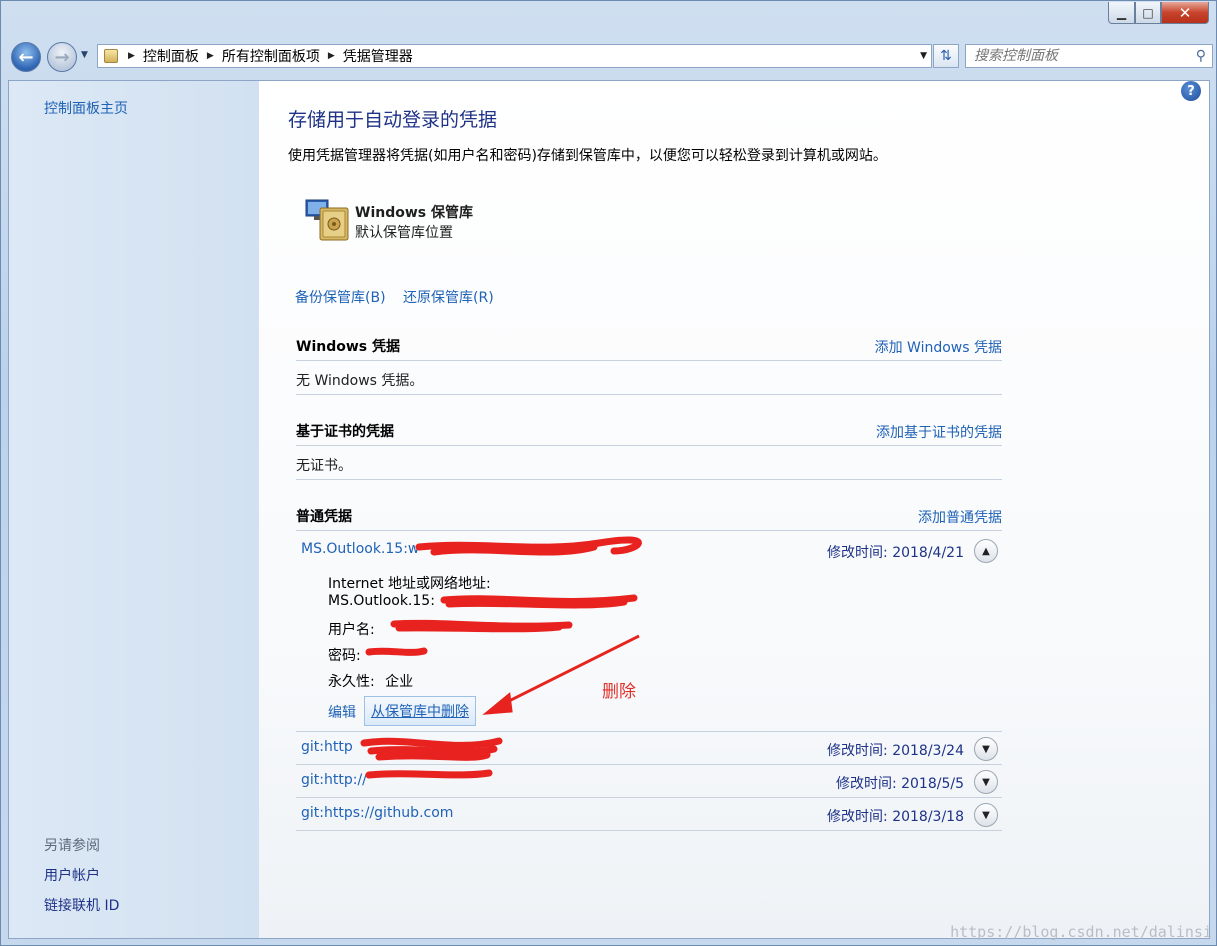 The width and height of the screenshot is (1217, 946). I want to click on persistence-row: 永久性: 企业, so click(370, 681).